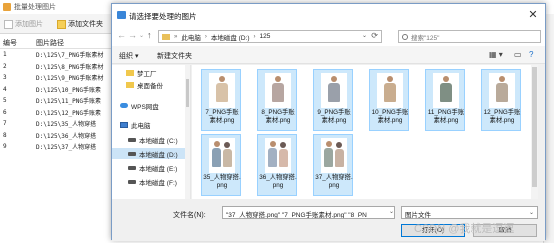 The image size is (554, 243). Describe the element at coordinates (60, 147) in the screenshot. I see `table-row: 9 D:\125\37_人物穿搭` at that location.